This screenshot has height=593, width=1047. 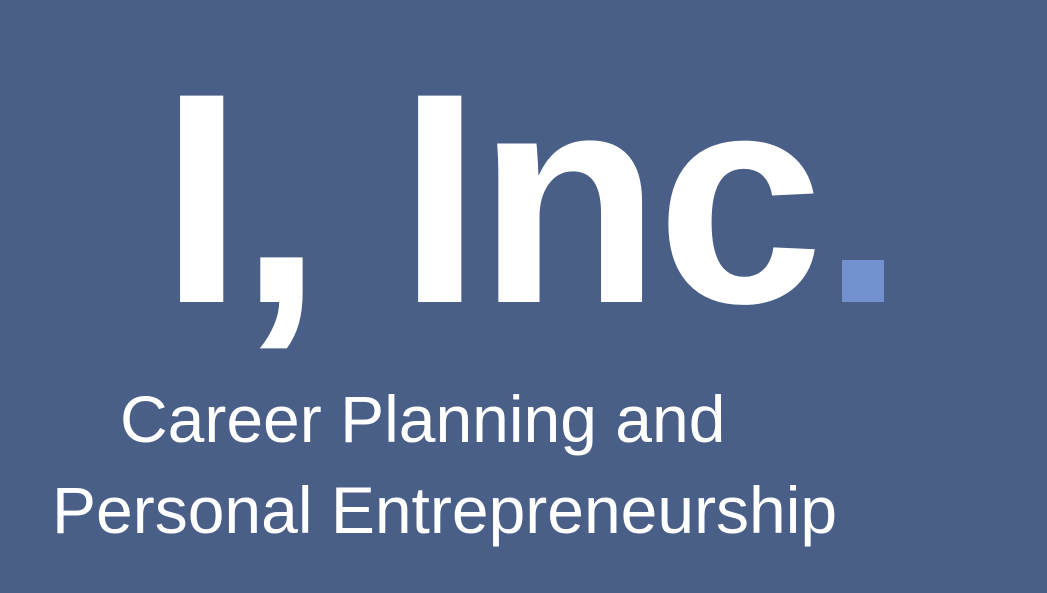 What do you see at coordinates (445, 510) in the screenshot?
I see `subtitle-line-2: Personal Entrepreneurship` at bounding box center [445, 510].